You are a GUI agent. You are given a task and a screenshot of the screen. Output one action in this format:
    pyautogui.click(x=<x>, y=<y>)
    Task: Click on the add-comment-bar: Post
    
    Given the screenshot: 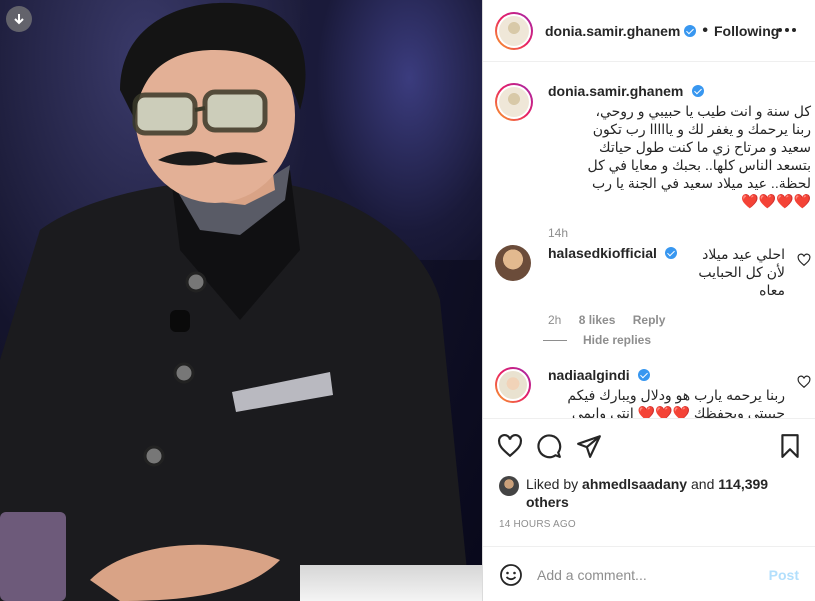 What is the action you would take?
    pyautogui.click(x=649, y=573)
    